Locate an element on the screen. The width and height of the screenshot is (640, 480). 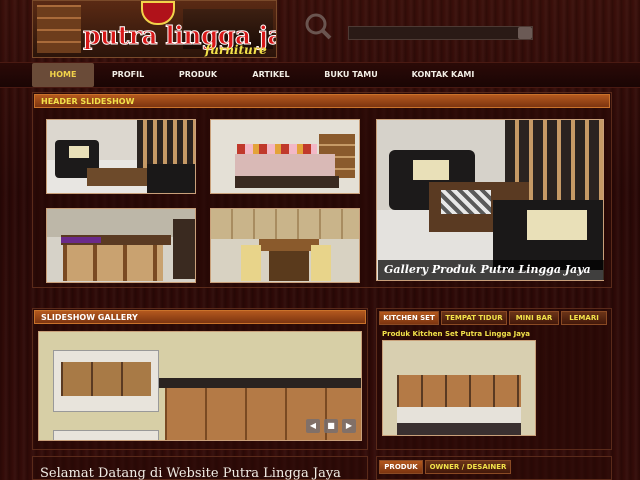
main-slideshow-image is located at coordinates (490, 200).